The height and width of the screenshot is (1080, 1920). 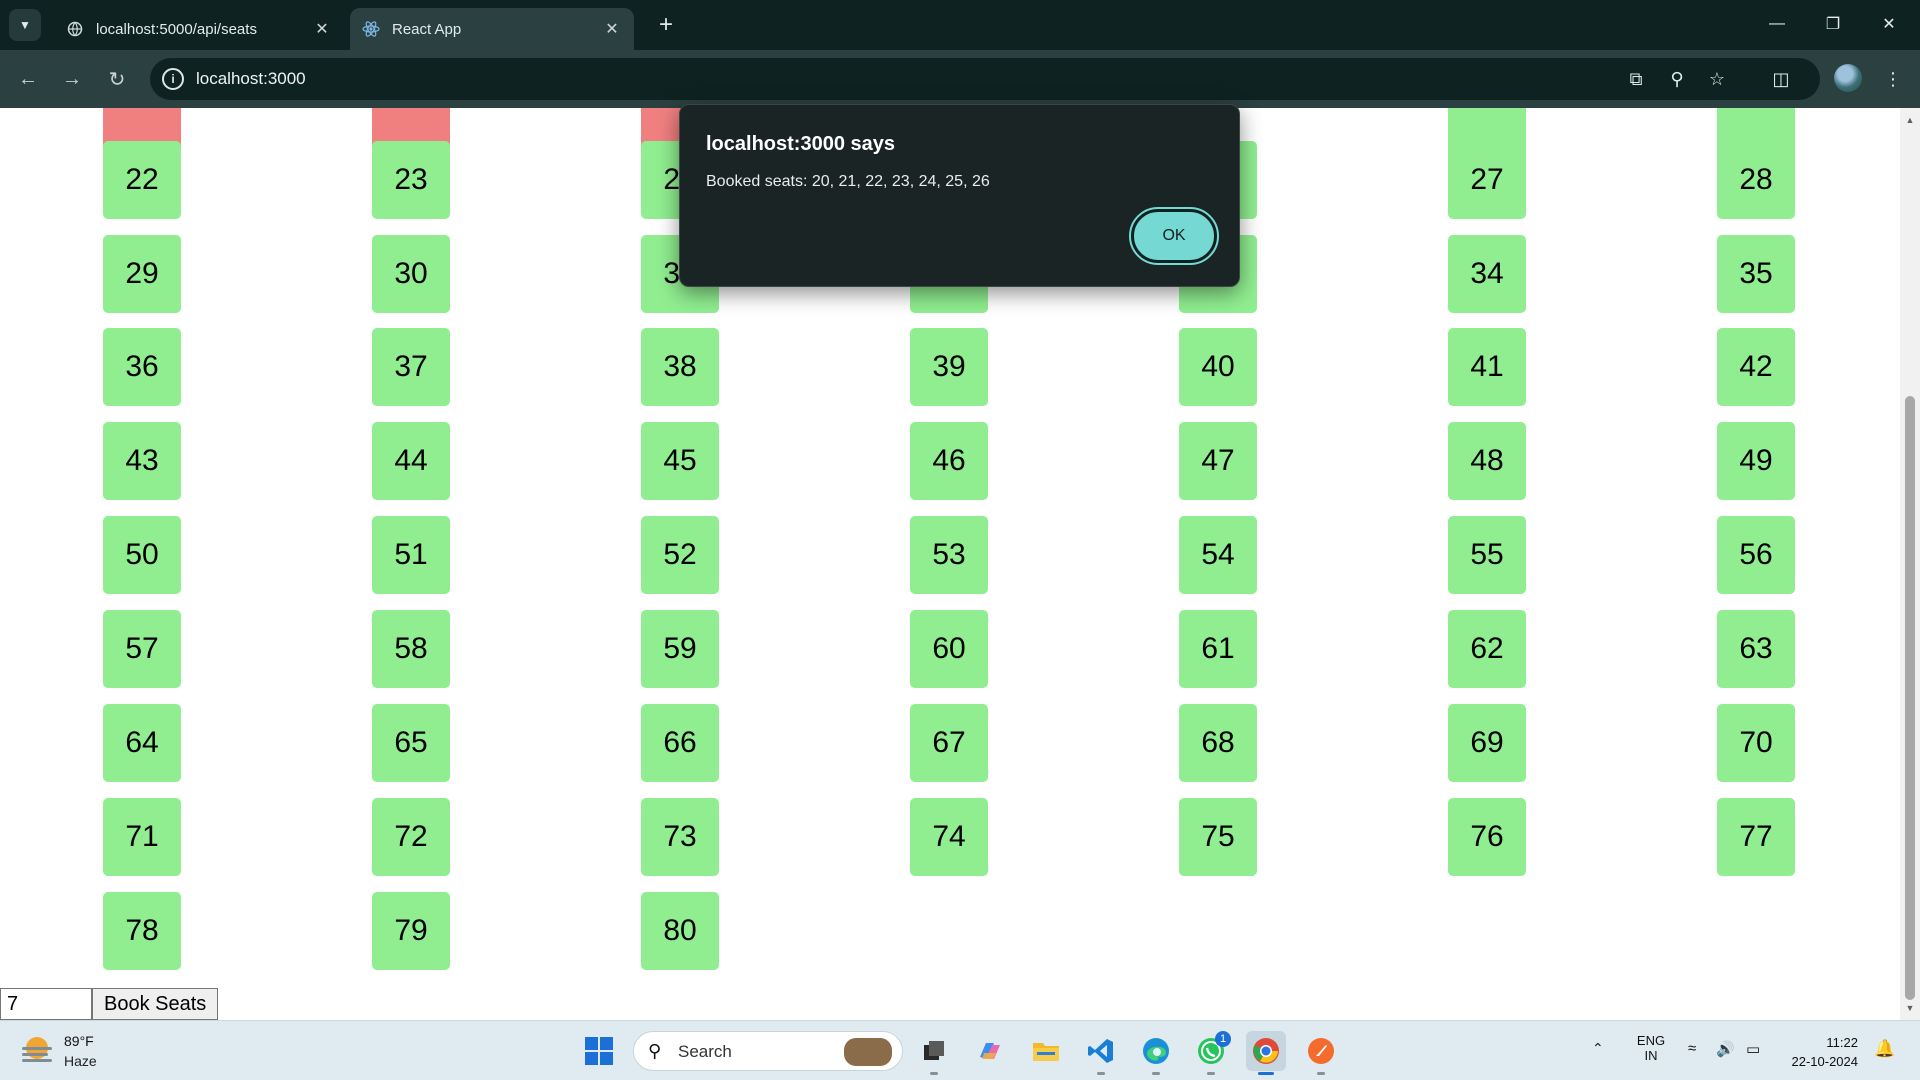 I want to click on new-tab-plus-icon: +, so click(x=666, y=25).